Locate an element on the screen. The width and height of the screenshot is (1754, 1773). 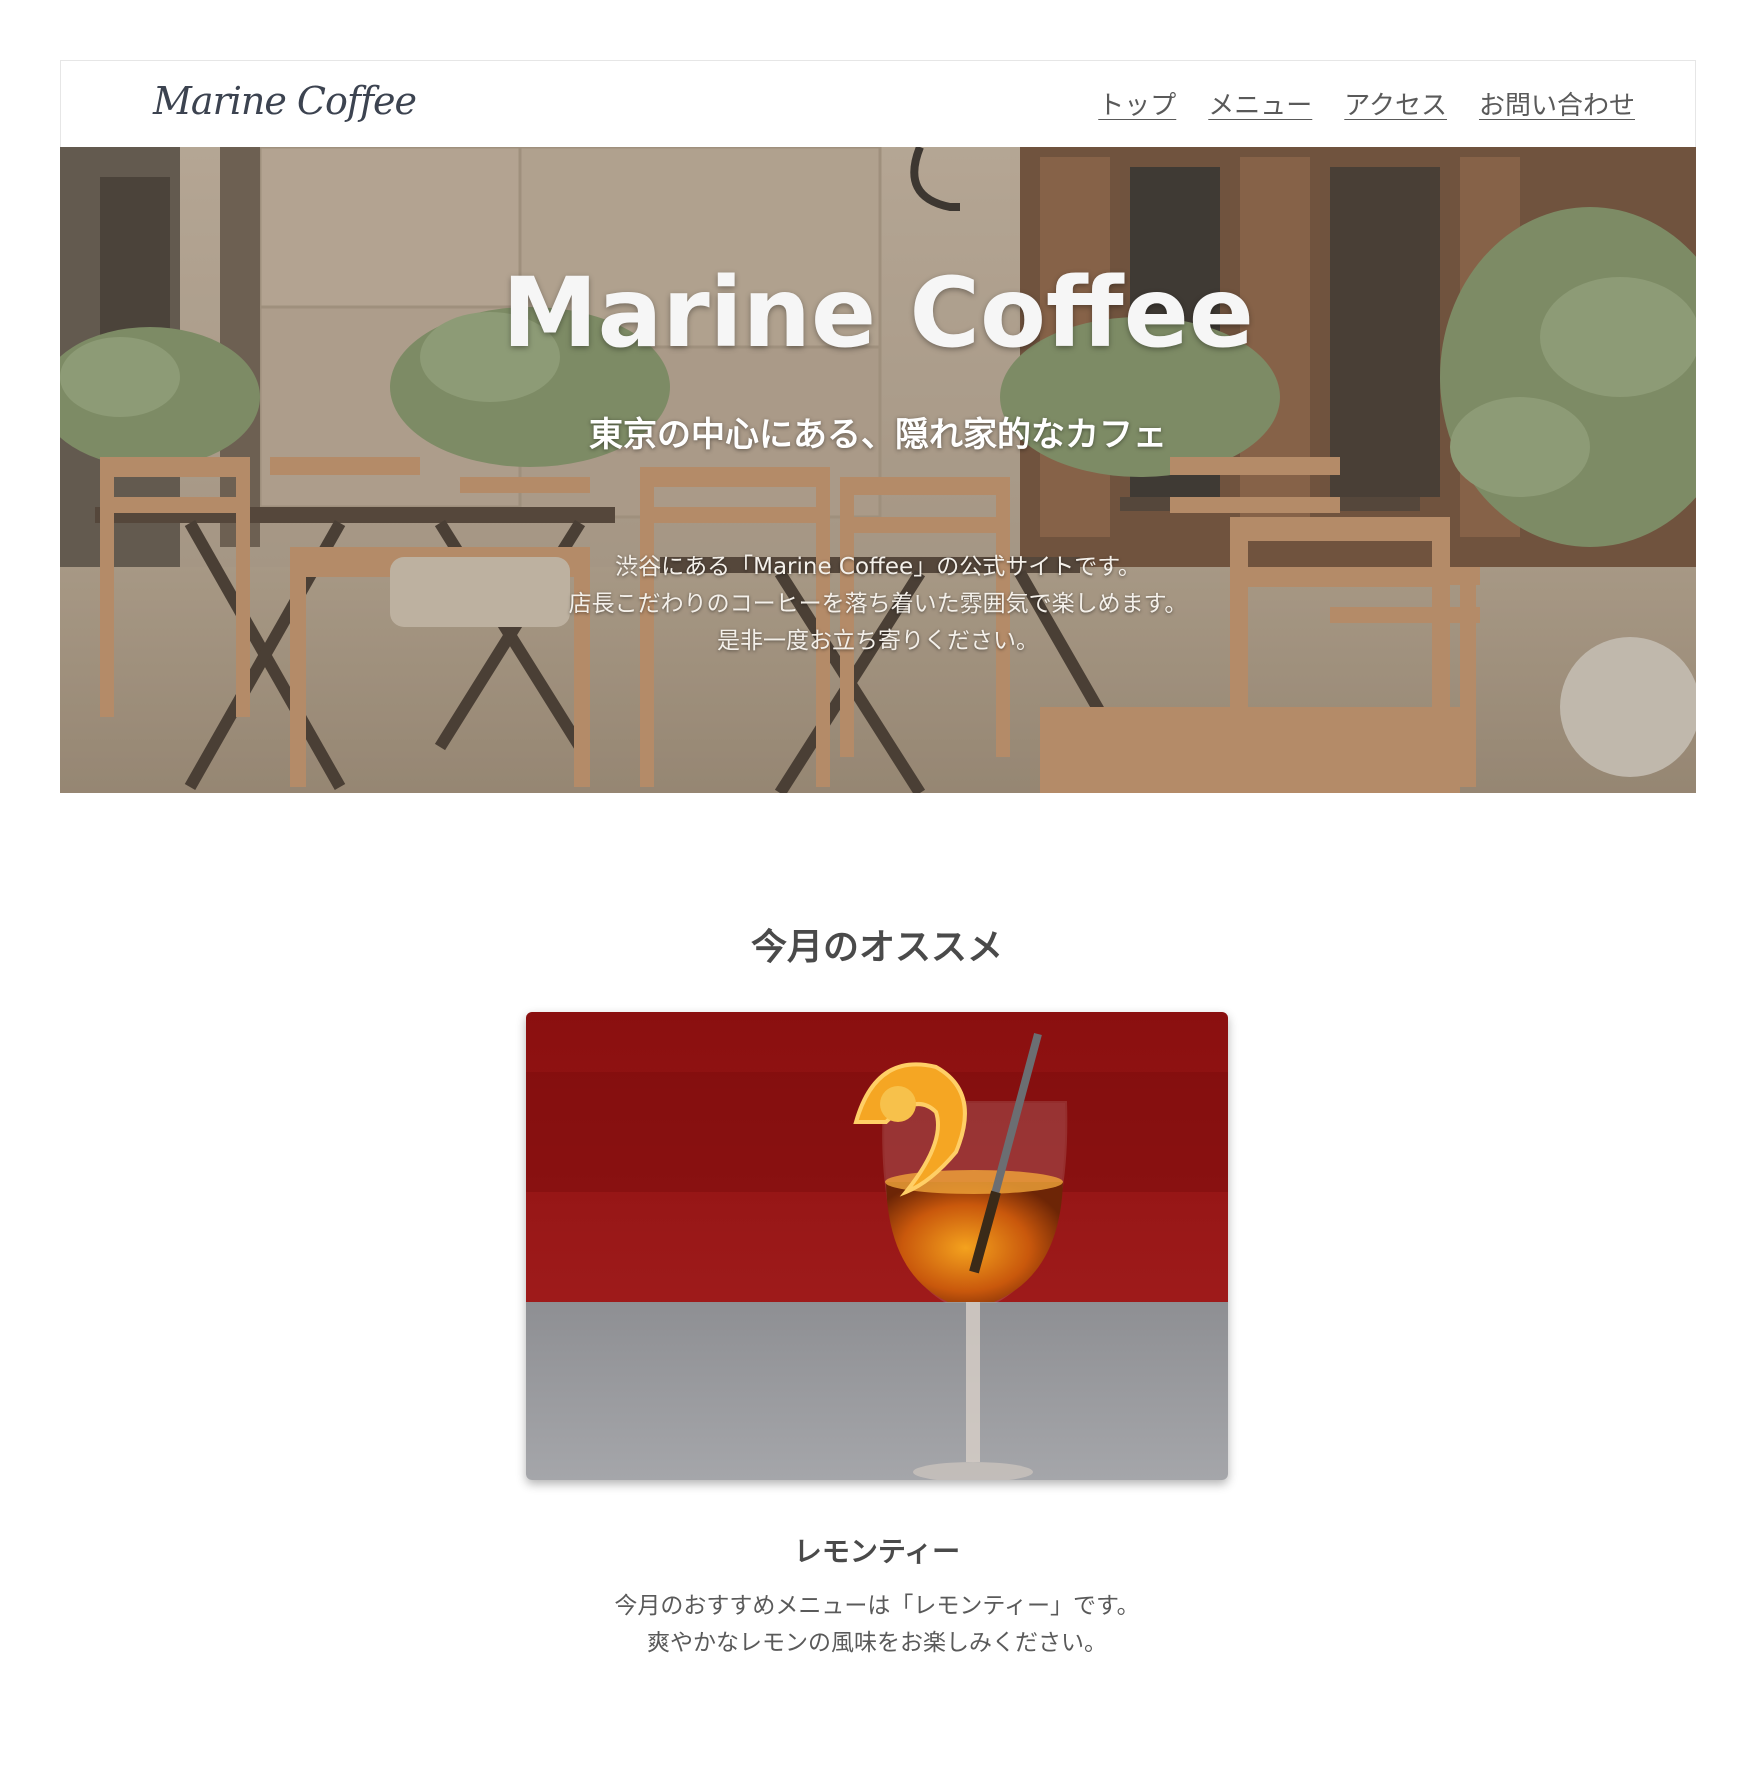
recommend-description-line: 今月のおすすめメニューは「レモンティー」です。 is located at coordinates (877, 1606).